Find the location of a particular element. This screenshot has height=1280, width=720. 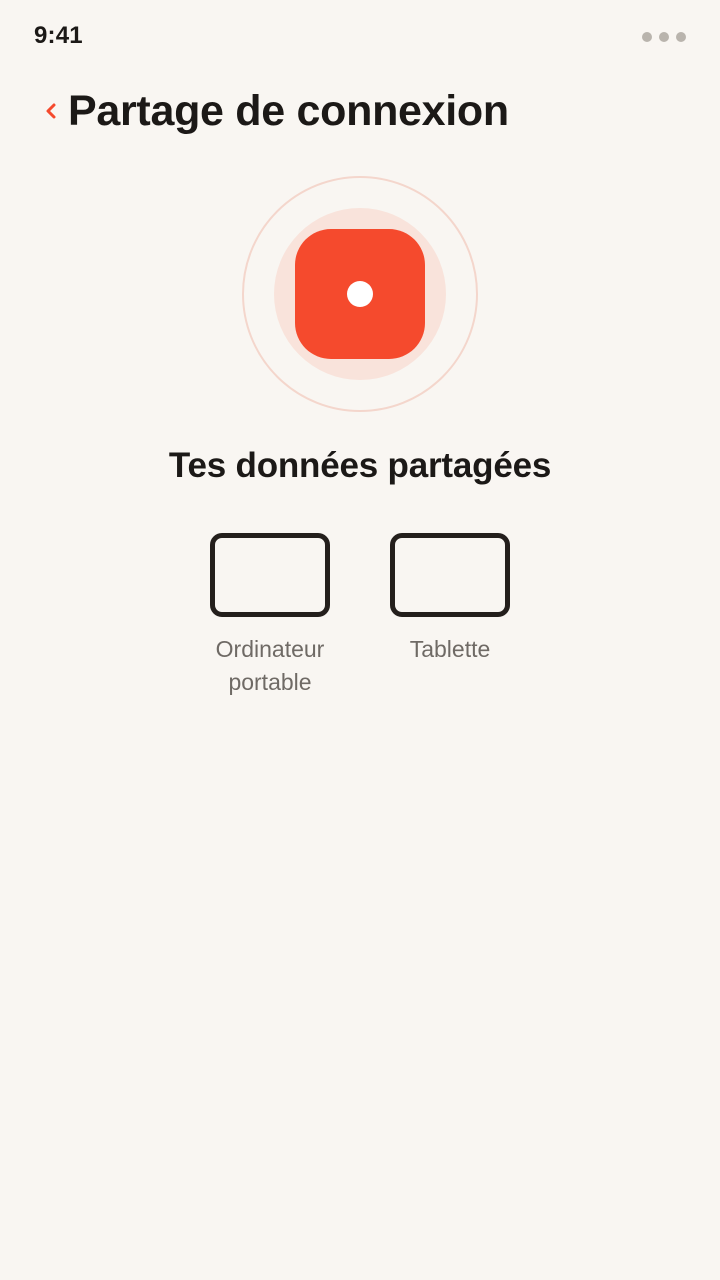

chevron-left-icon is located at coordinates (51, 111).